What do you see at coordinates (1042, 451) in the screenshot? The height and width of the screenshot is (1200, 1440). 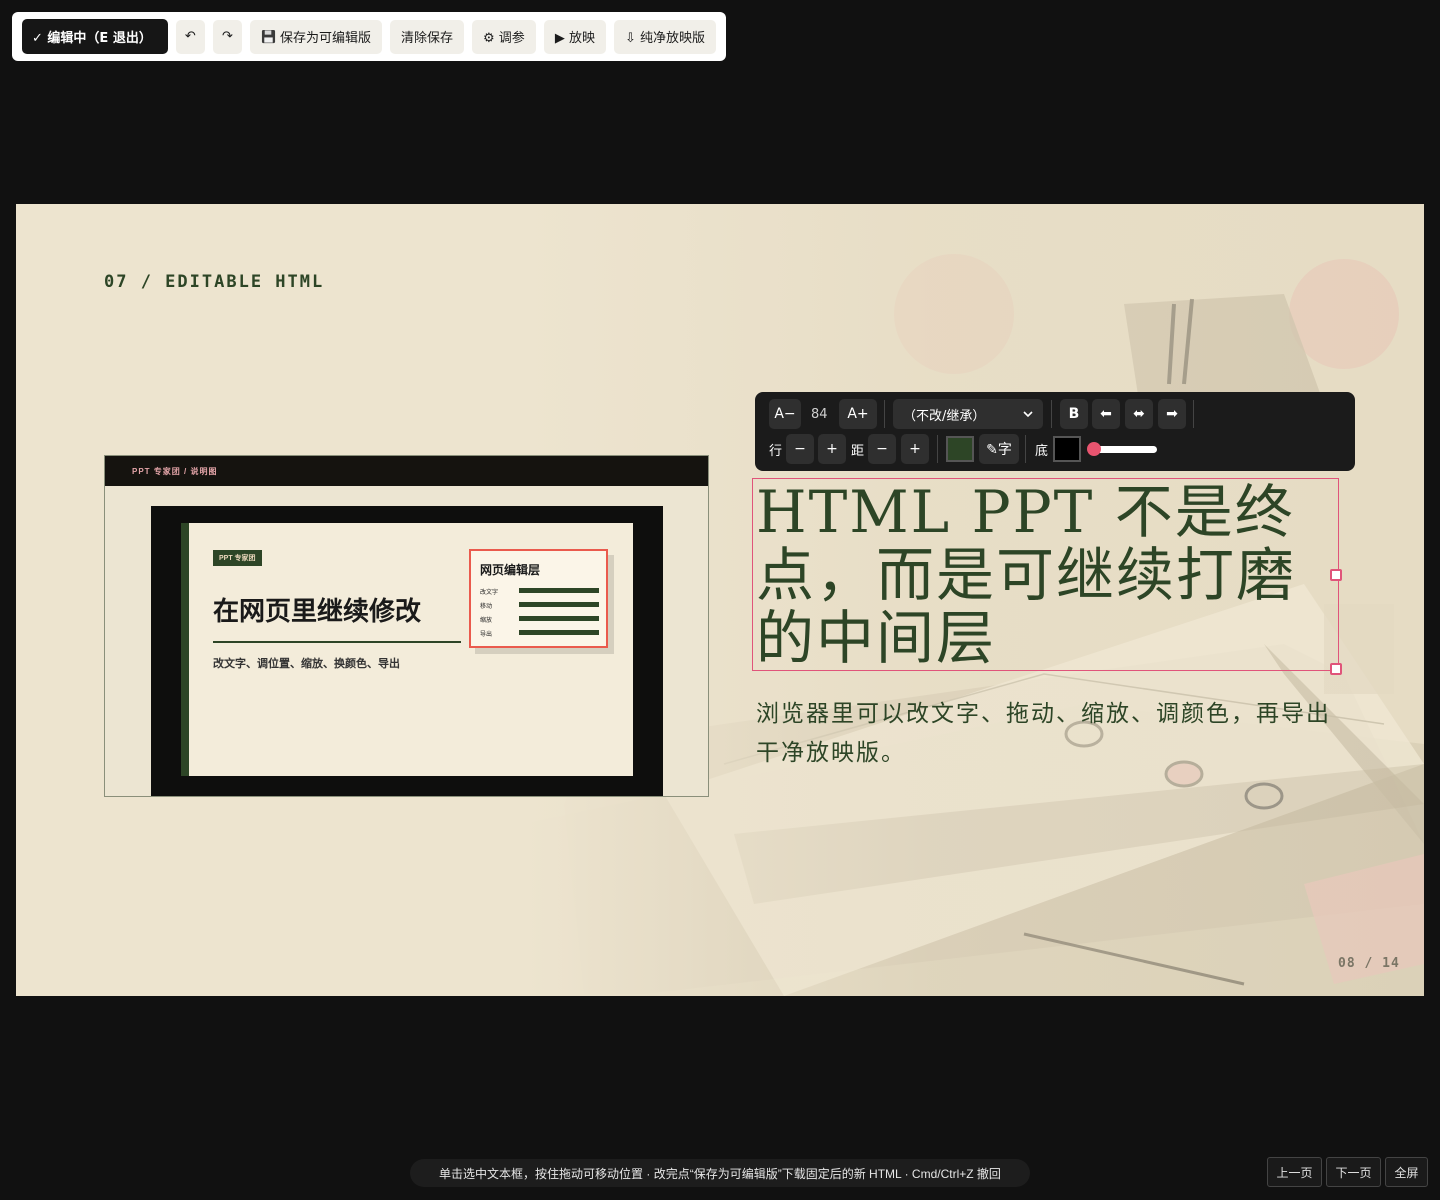 I see `background-label: 底` at bounding box center [1042, 451].